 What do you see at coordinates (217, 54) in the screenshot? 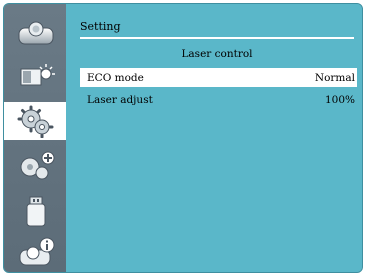
I see `submenu-header: Laser control` at bounding box center [217, 54].